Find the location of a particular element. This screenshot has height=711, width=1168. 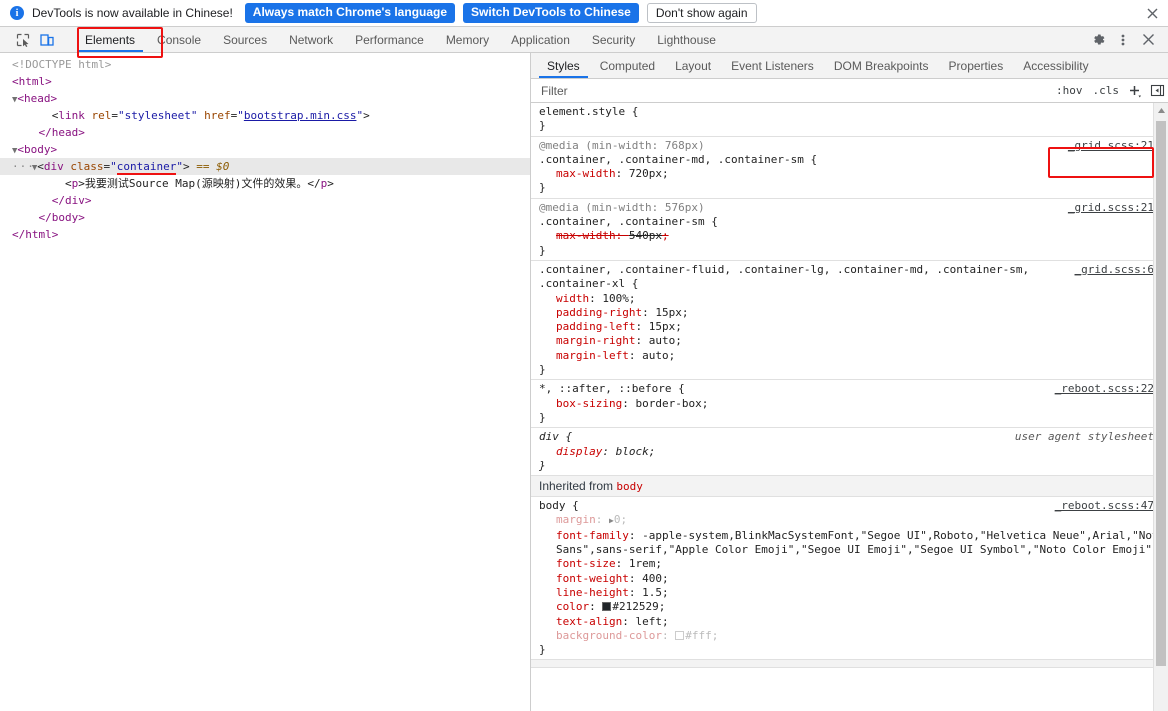

scrollbar-thumb is located at coordinates (1161, 393).